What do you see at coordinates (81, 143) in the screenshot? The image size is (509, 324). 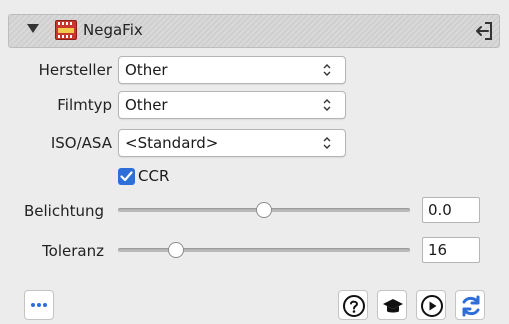 I see `iso-label: ISO/ASA` at bounding box center [81, 143].